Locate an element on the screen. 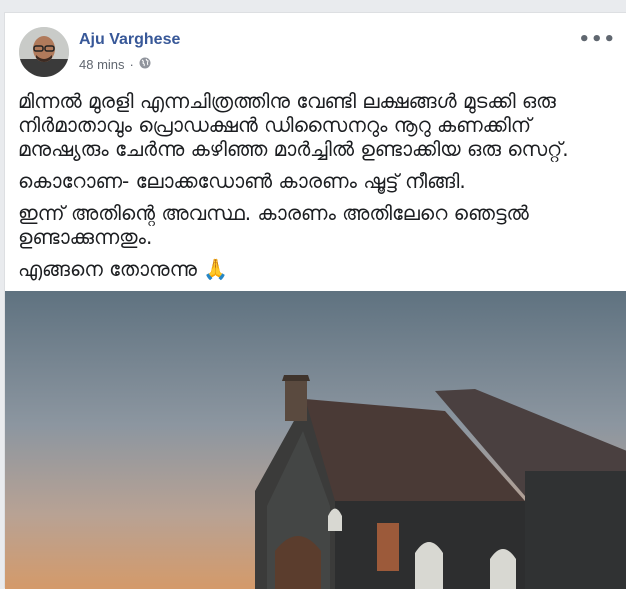 The image size is (626, 589). author-avatar is located at coordinates (44, 52).